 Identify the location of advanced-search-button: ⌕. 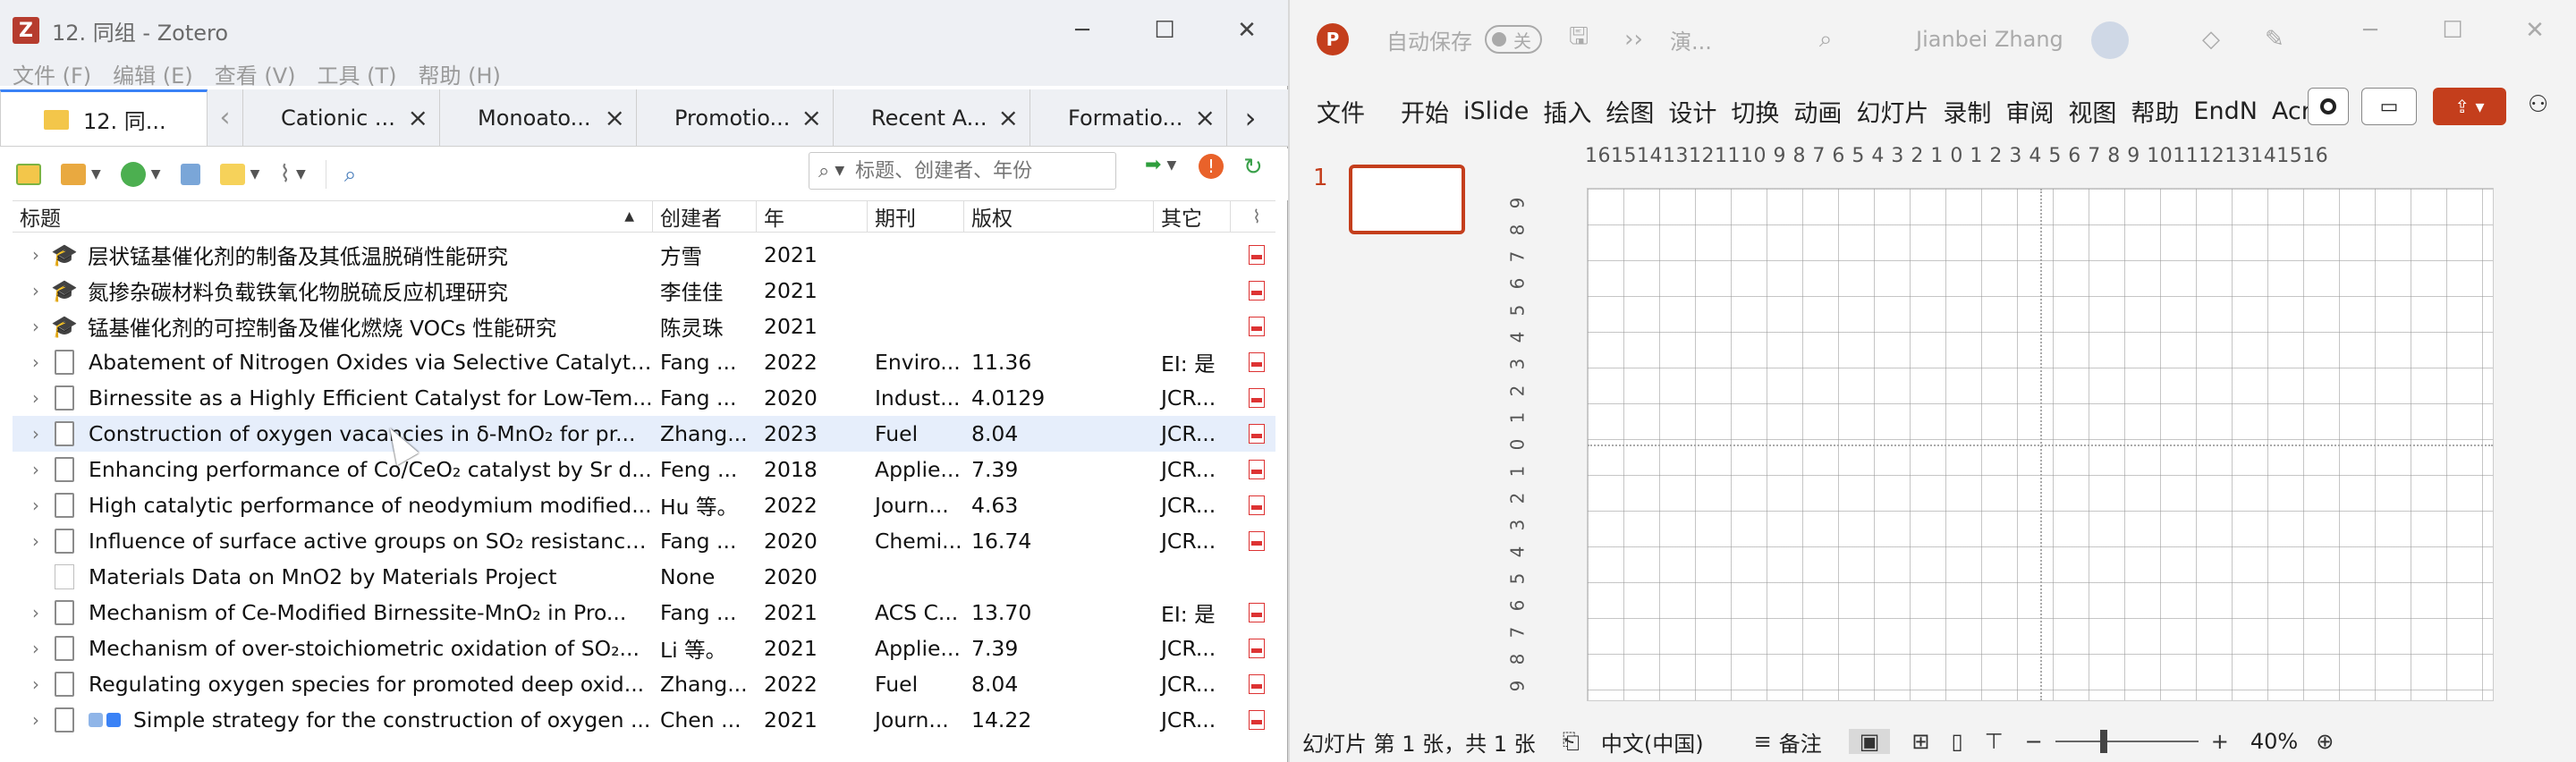
(350, 174).